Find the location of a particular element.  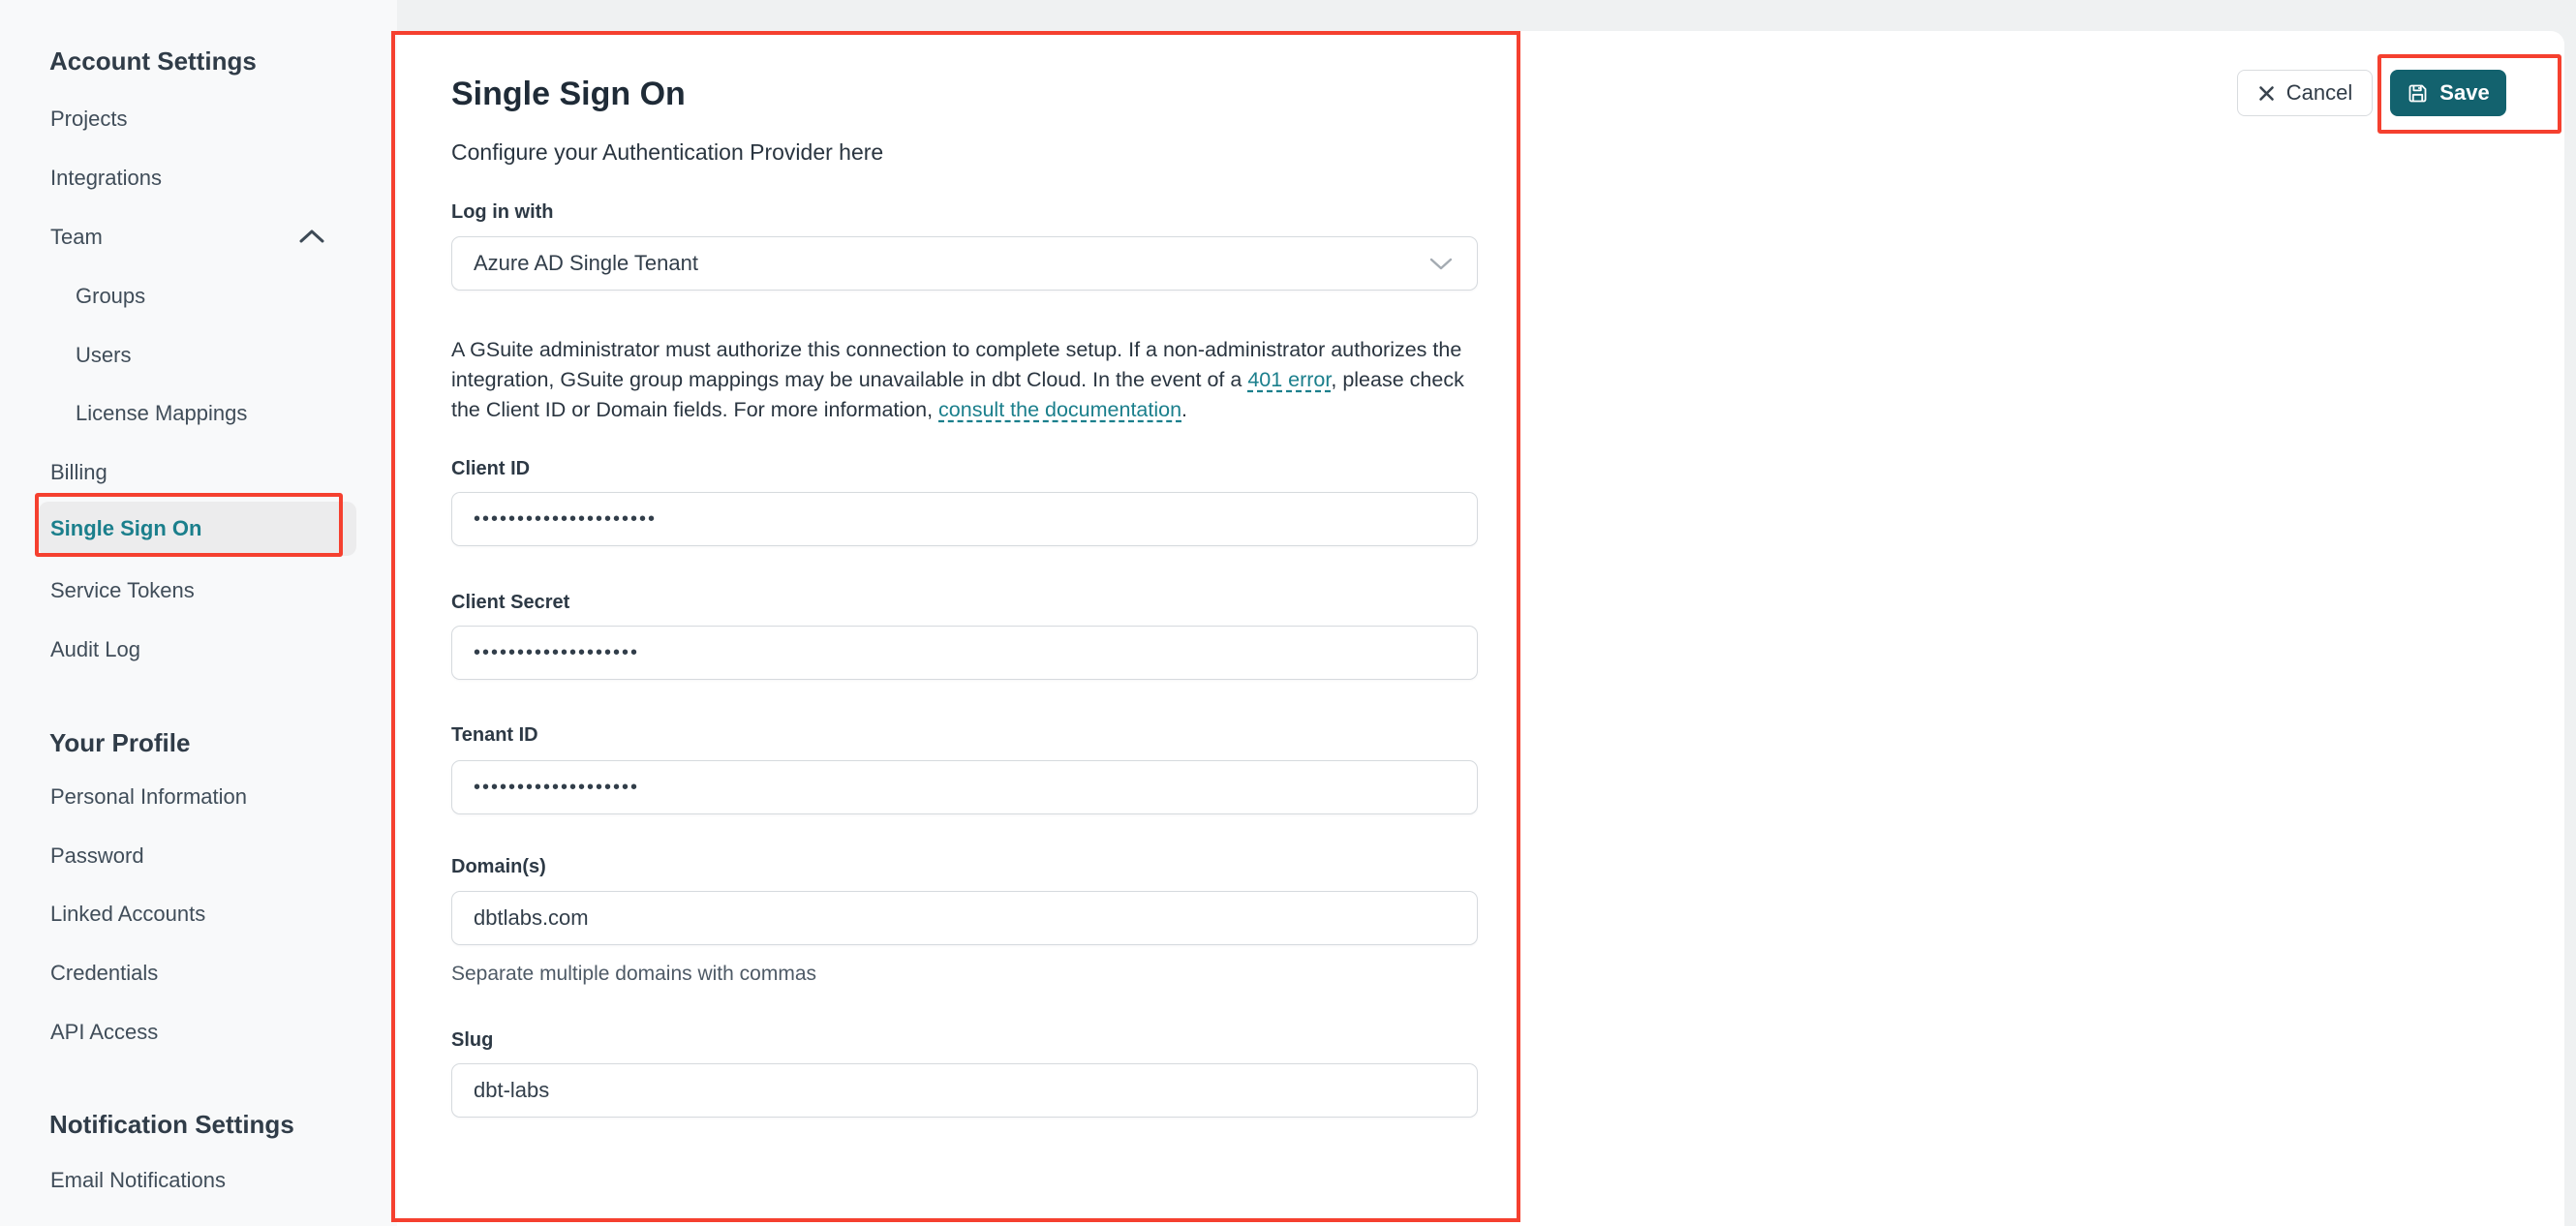

domains-input is located at coordinates (964, 918).